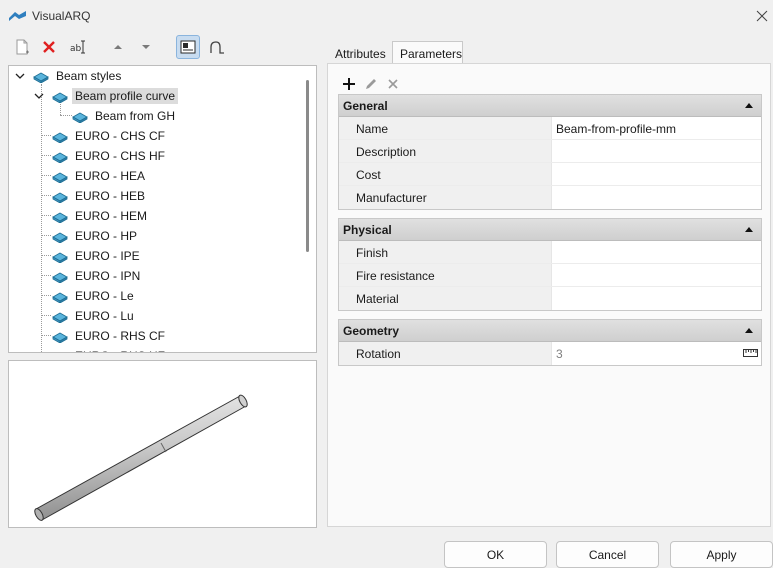 The width and height of the screenshot is (773, 568). I want to click on property-name: Manufacturer, so click(445, 197).